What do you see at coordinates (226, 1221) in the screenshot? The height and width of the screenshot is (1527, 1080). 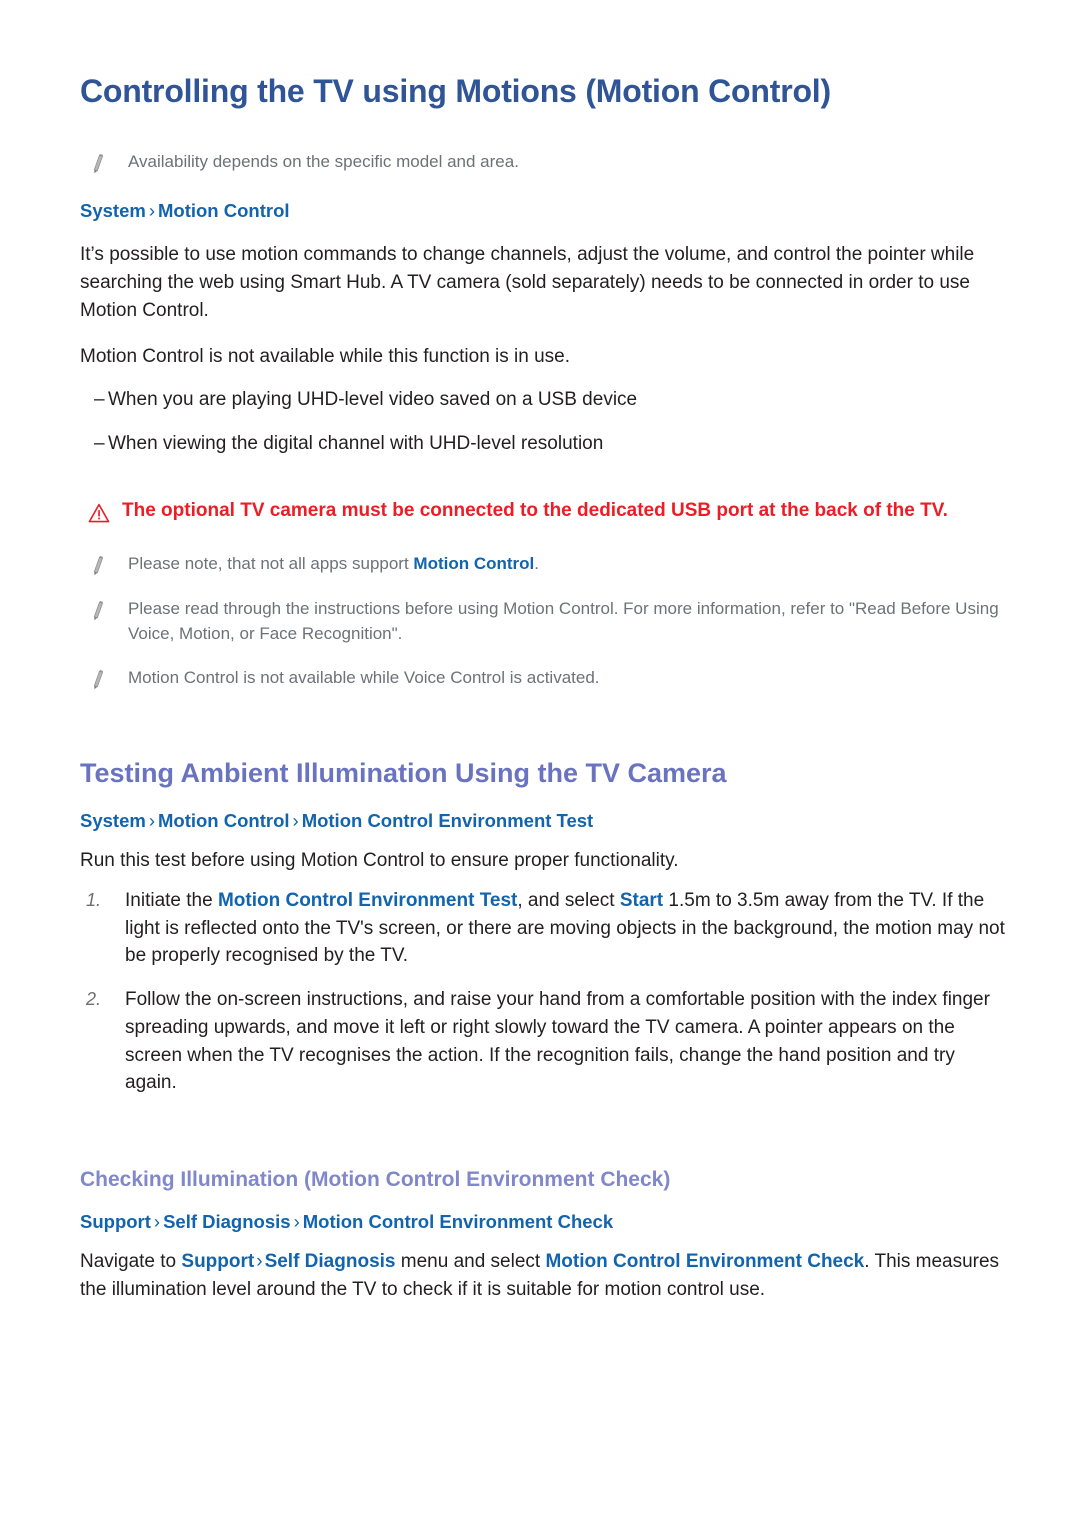 I see `breadcrumb-item: Self Diagnosis` at bounding box center [226, 1221].